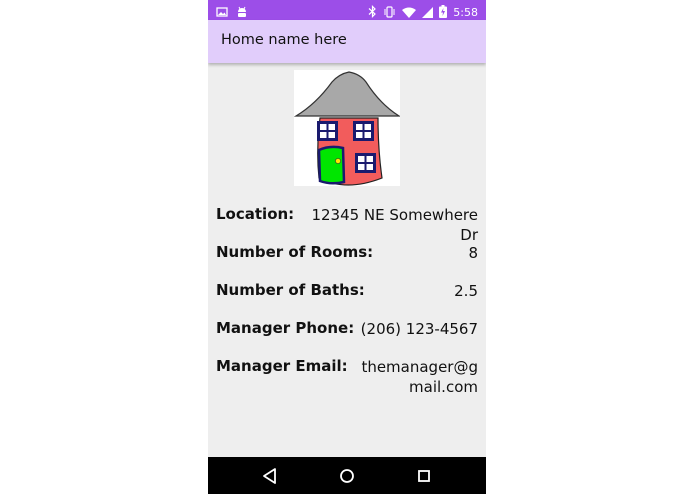  Describe the element at coordinates (285, 328) in the screenshot. I see `manager-phone-label: Manager Phone:` at that location.